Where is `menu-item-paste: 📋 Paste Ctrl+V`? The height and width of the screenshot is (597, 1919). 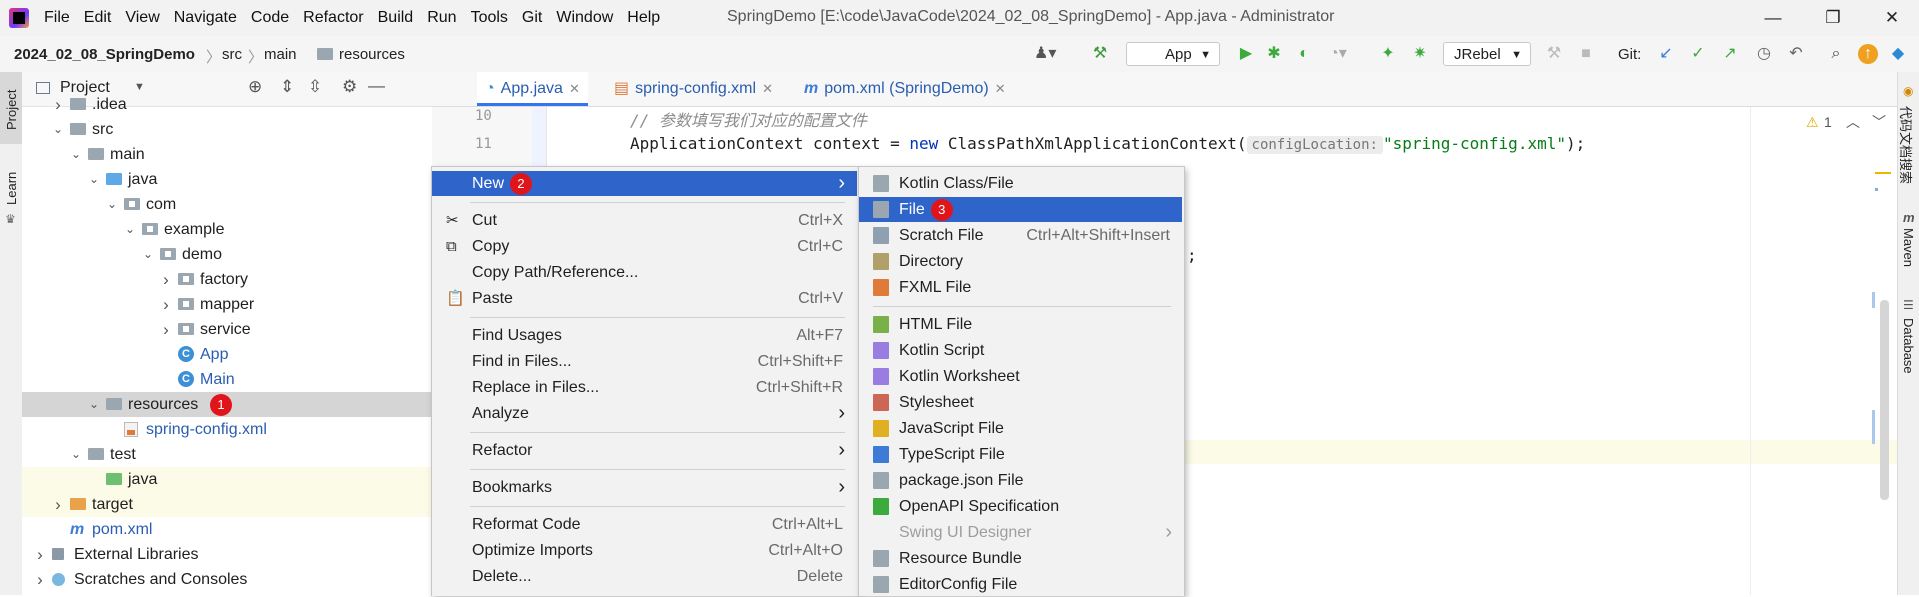
menu-item-paste: 📋 Paste Ctrl+V is located at coordinates (644, 298).